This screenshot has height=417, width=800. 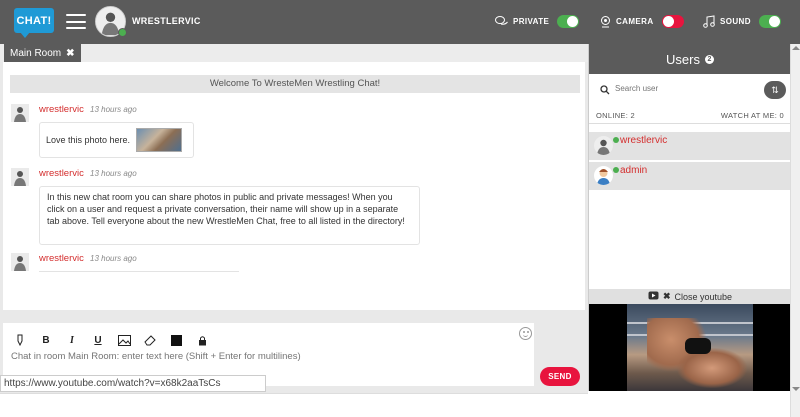 What do you see at coordinates (690, 176) in the screenshot?
I see `user-list-item: admin` at bounding box center [690, 176].